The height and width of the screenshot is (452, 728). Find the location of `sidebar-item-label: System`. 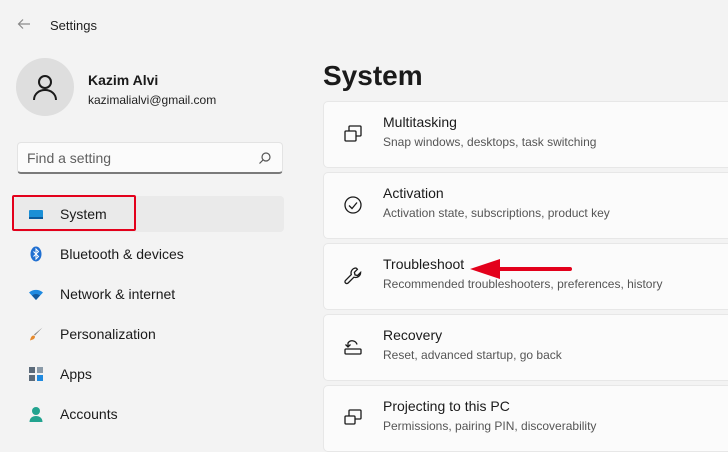

sidebar-item-label: System is located at coordinates (83, 214).